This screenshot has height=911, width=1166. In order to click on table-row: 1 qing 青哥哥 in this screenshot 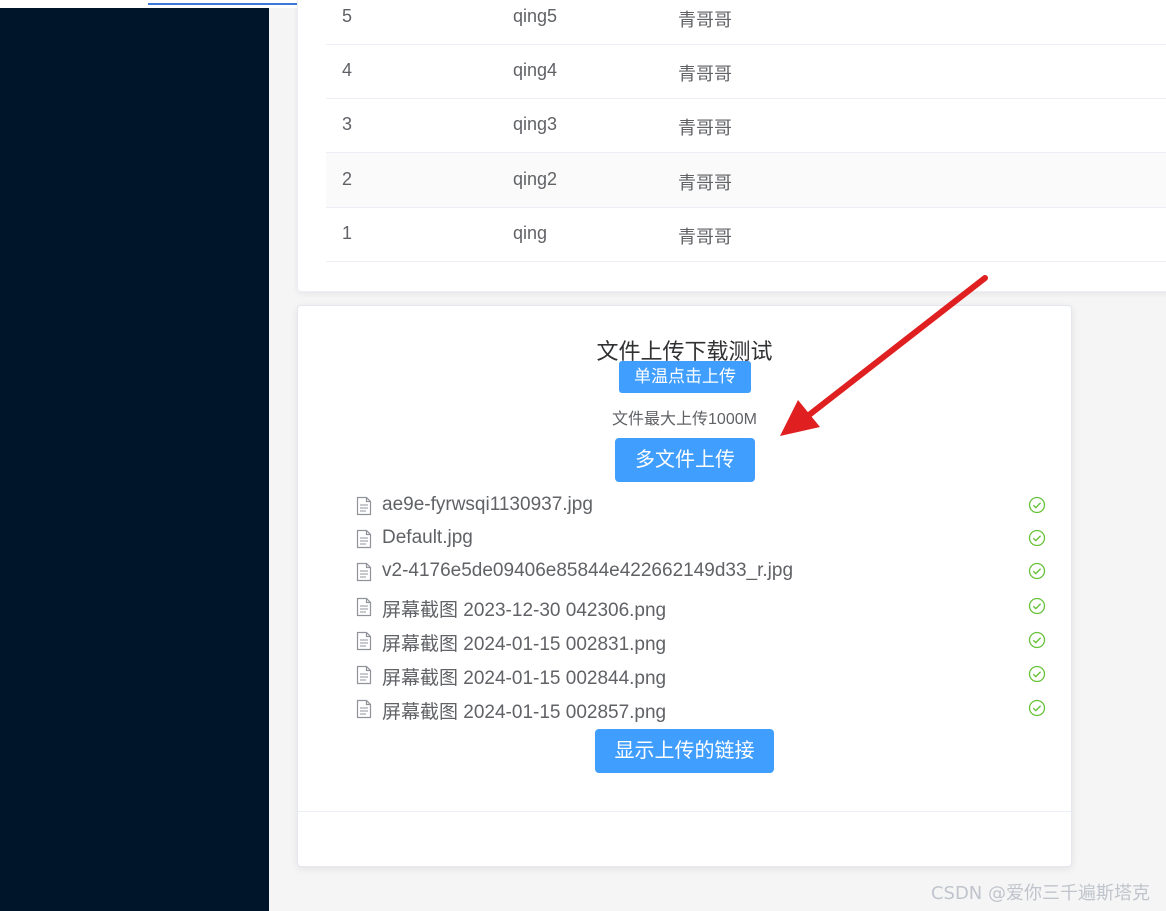, I will do `click(746, 234)`.